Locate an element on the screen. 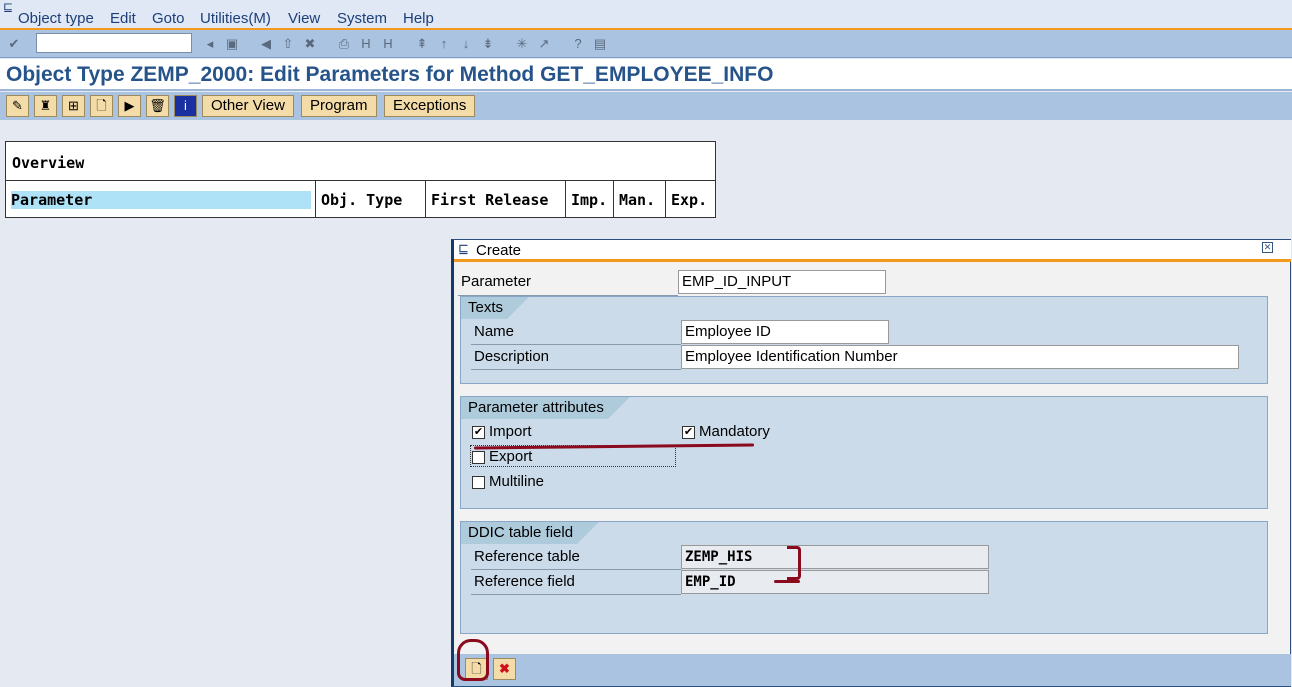 This screenshot has height=687, width=1292. menu-system: System is located at coordinates (362, 18).